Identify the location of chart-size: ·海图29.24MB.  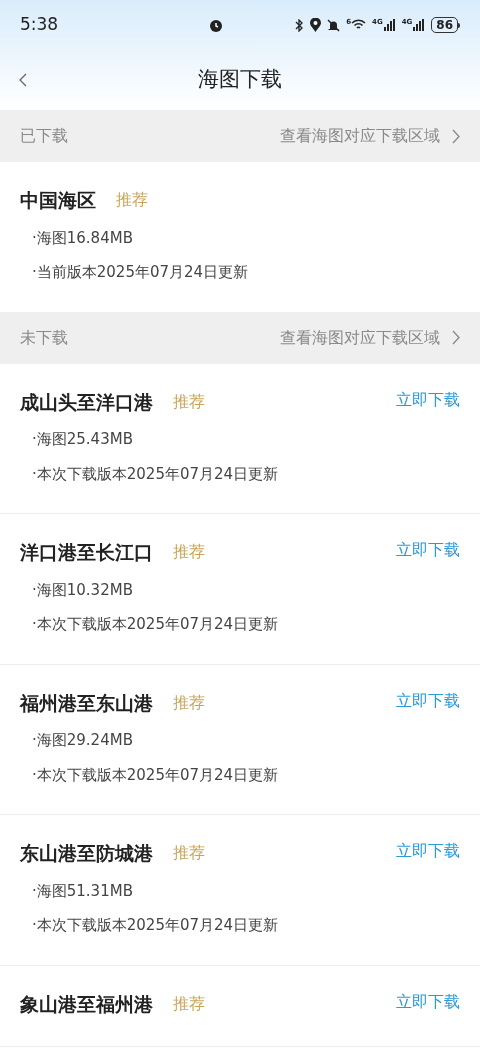
(83, 740).